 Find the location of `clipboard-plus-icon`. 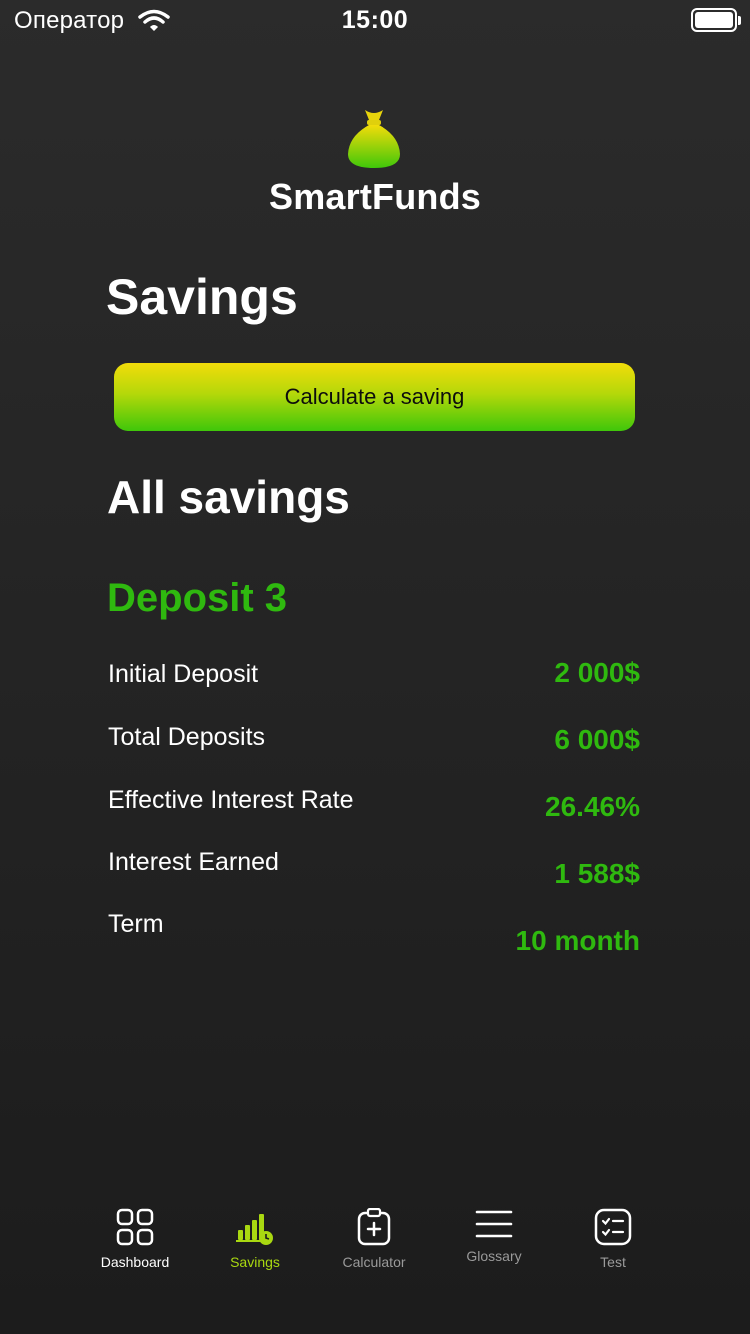

clipboard-plus-icon is located at coordinates (374, 1227).